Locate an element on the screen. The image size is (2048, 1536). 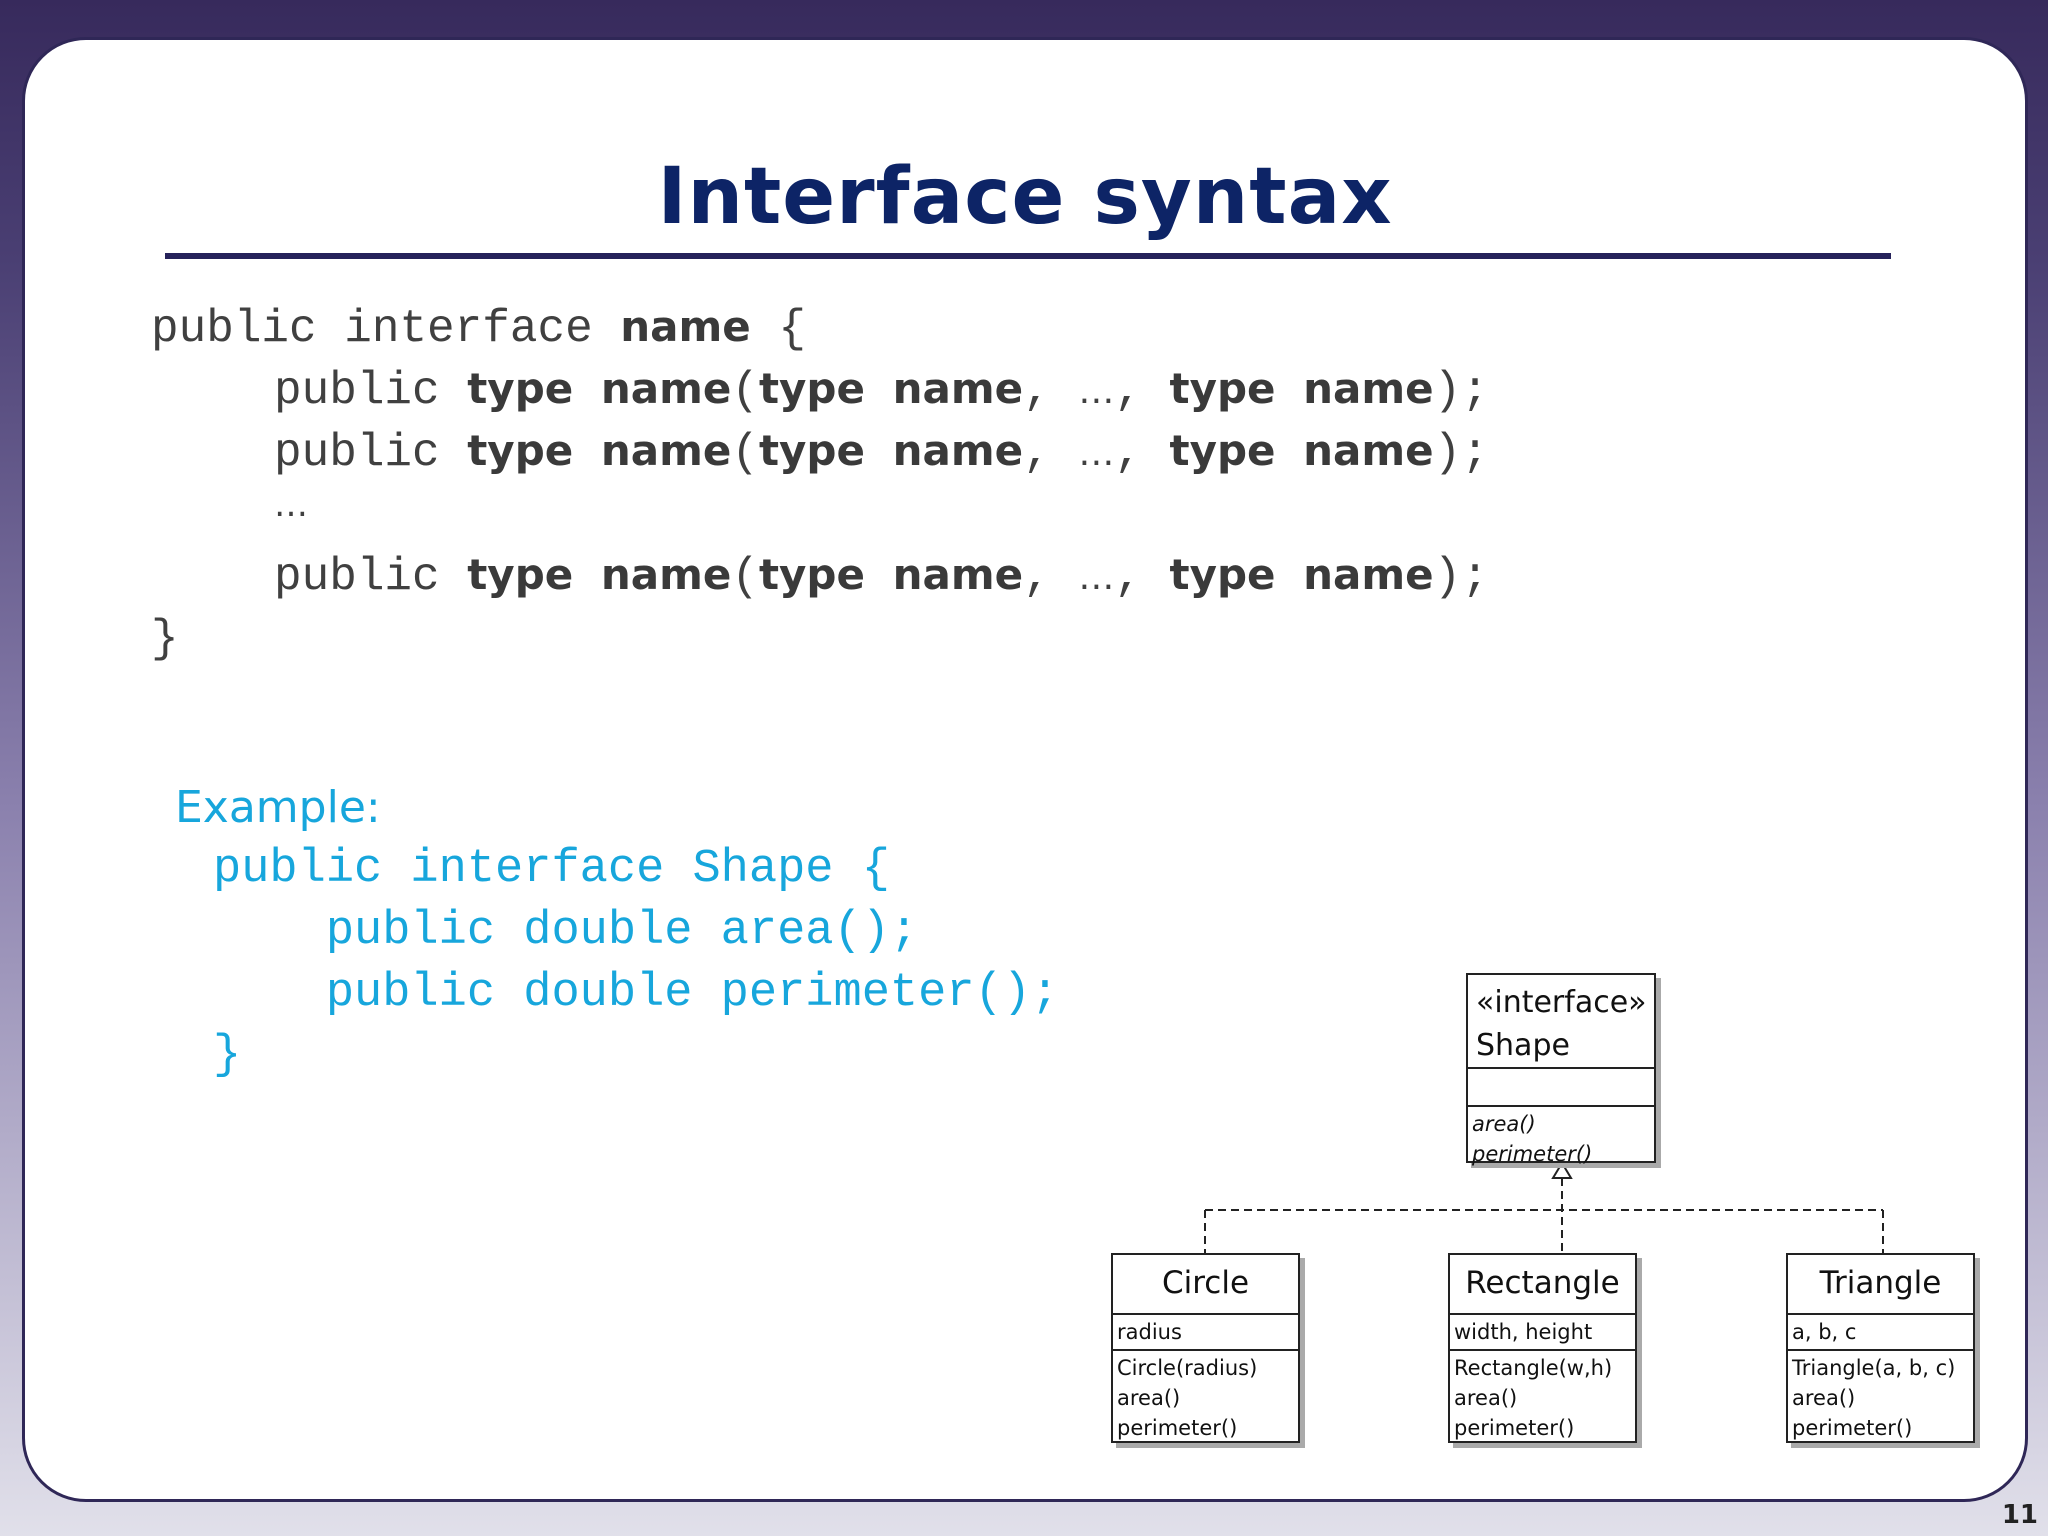
uml-class-name: Circle is located at coordinates (1205, 1283).